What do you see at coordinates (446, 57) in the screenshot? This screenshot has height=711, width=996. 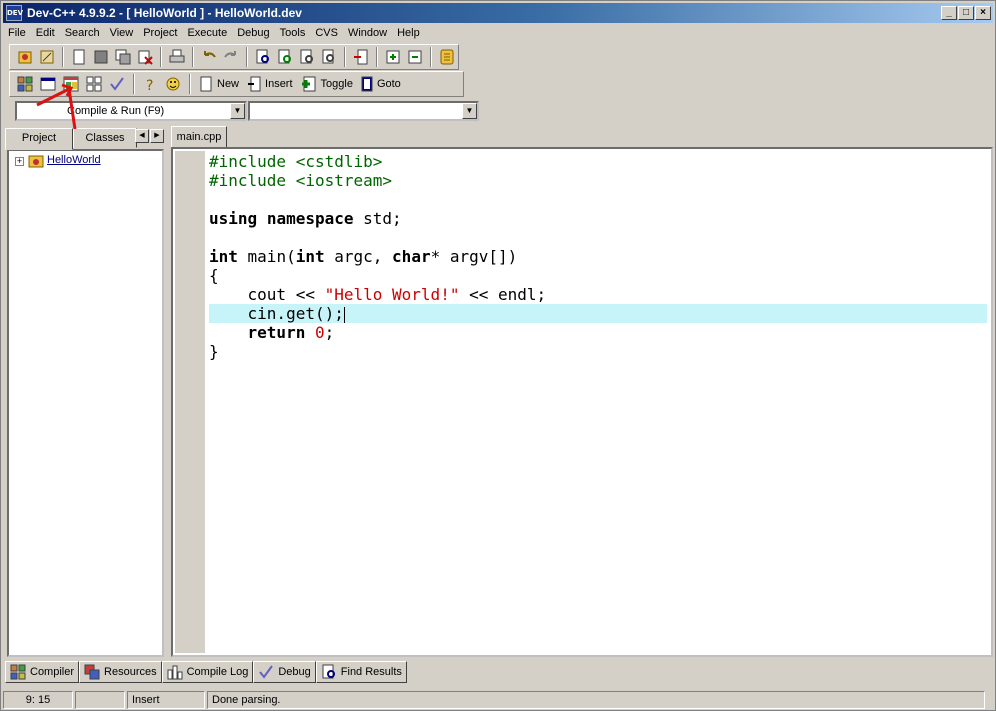 I see `project-options-button` at bounding box center [446, 57].